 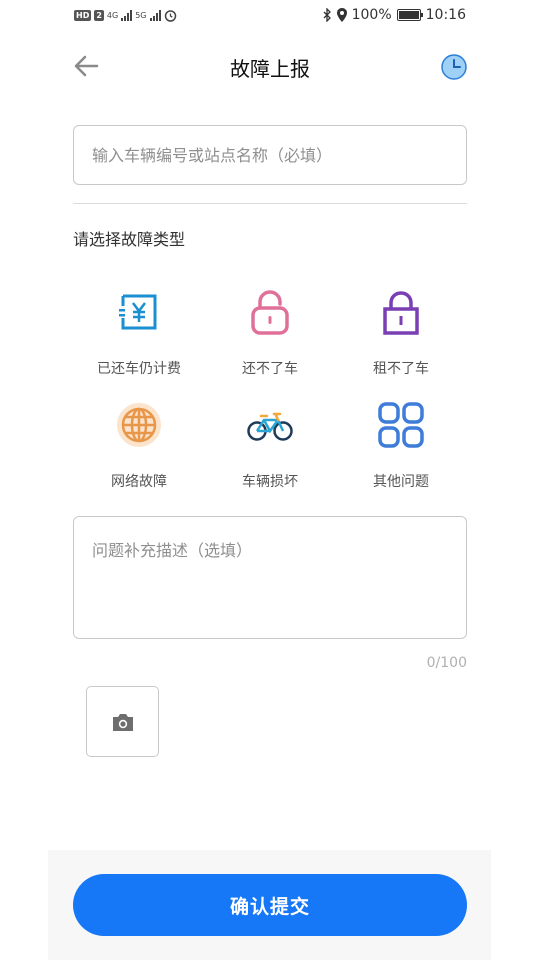 What do you see at coordinates (446, 663) in the screenshot?
I see `char-counter: 0/100` at bounding box center [446, 663].